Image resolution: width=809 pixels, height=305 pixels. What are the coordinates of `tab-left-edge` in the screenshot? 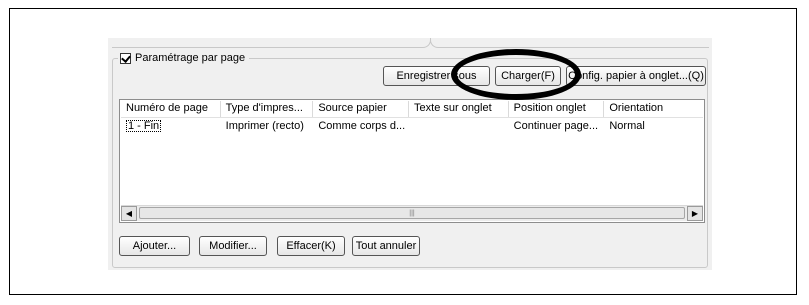 It's located at (271, 43).